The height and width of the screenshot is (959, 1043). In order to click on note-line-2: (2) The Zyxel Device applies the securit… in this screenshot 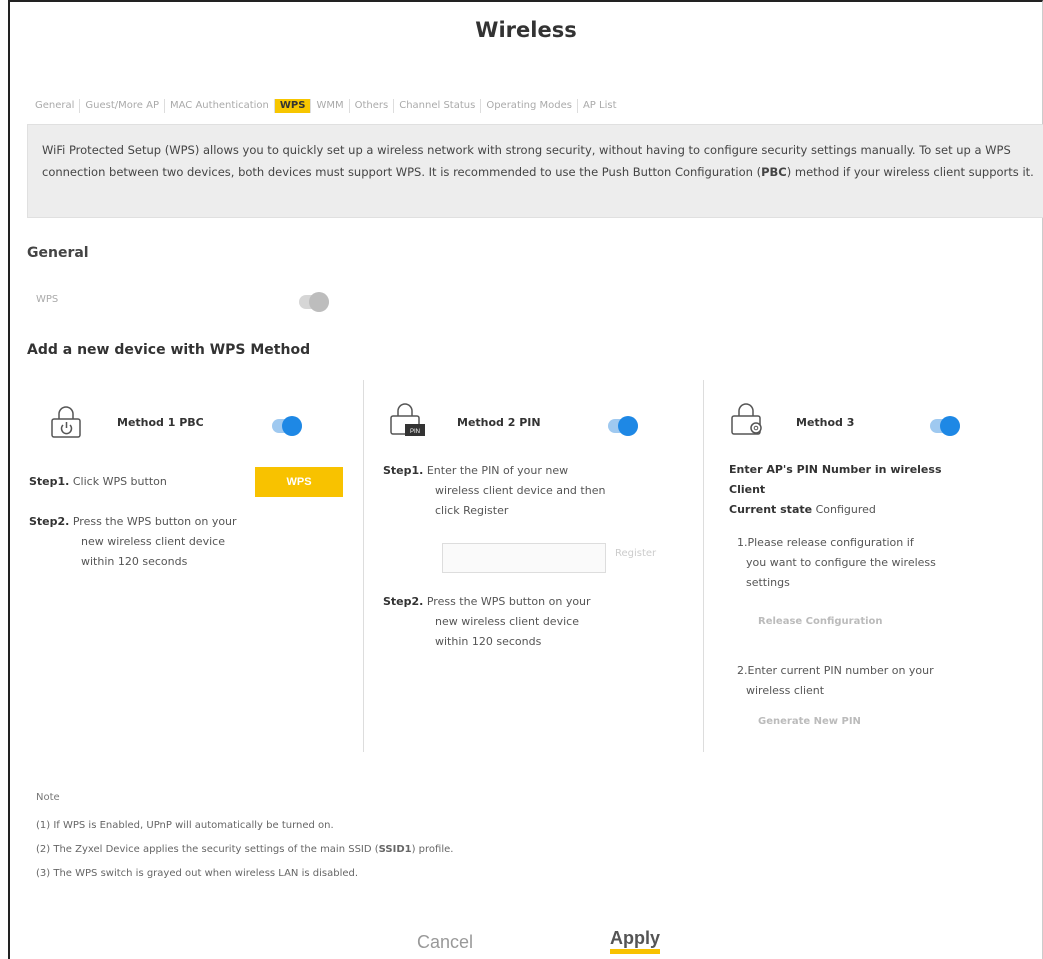, I will do `click(244, 849)`.